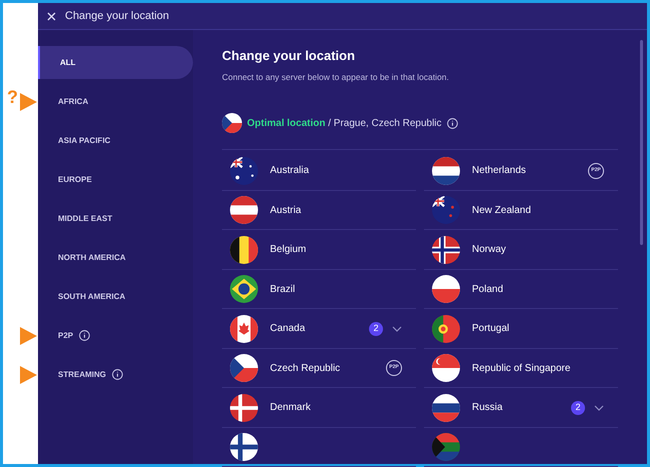 This screenshot has height=467, width=650. Describe the element at coordinates (319, 290) in the screenshot. I see `country-row: Brazil` at that location.